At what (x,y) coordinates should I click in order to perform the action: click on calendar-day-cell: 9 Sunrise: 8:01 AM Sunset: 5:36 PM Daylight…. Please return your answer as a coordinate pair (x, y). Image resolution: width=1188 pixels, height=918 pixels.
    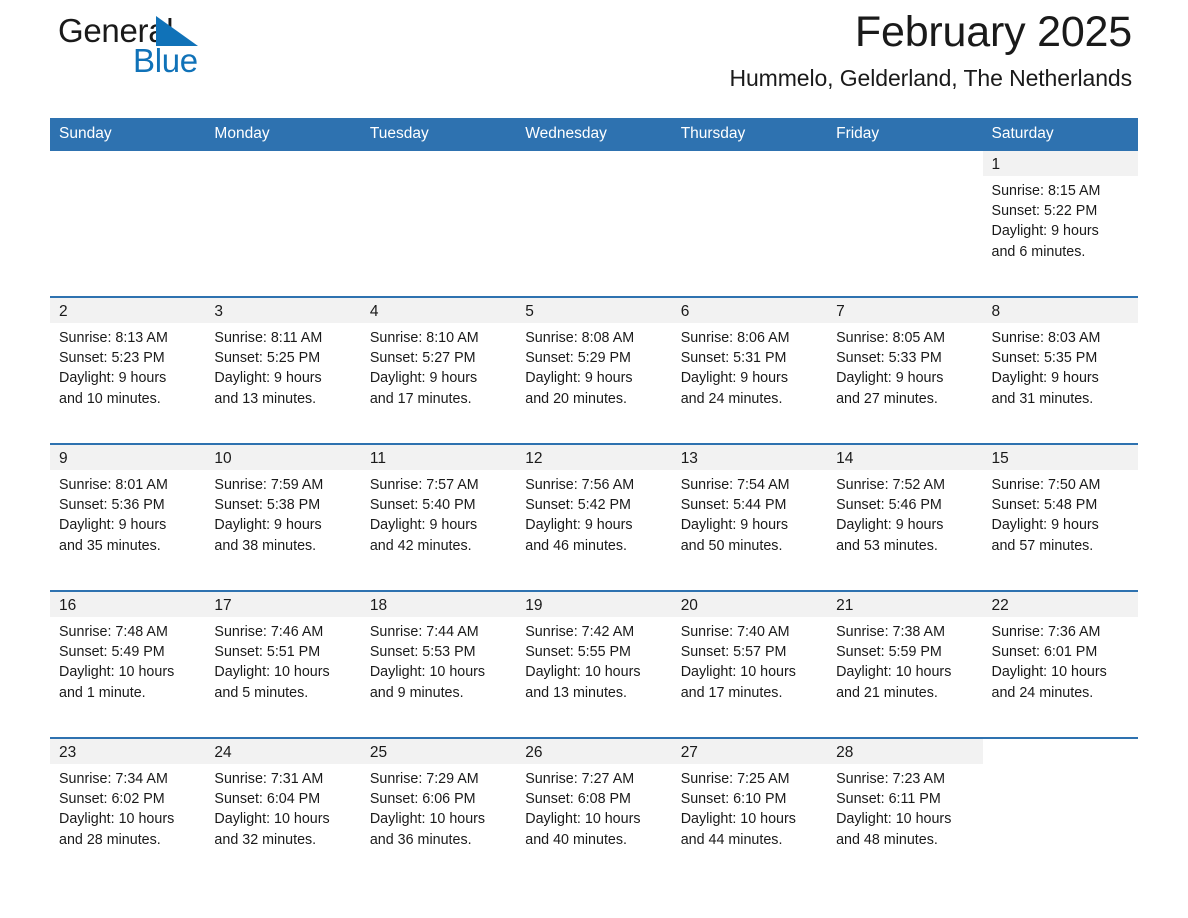
    Looking at the image, I should click on (128, 510).